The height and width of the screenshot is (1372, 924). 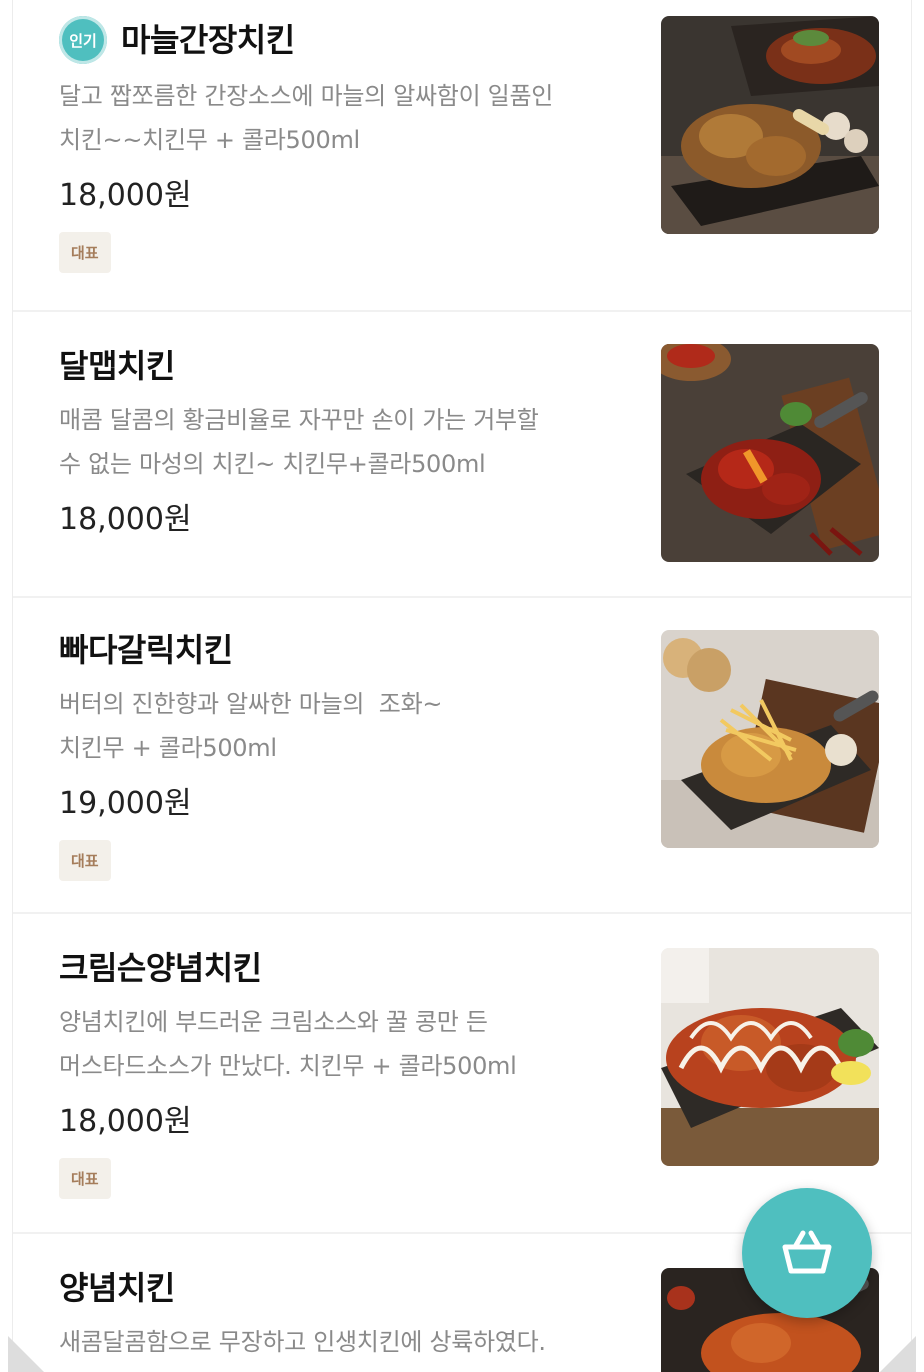 I want to click on menu-item-name: 양념치킨, so click(x=117, y=1288).